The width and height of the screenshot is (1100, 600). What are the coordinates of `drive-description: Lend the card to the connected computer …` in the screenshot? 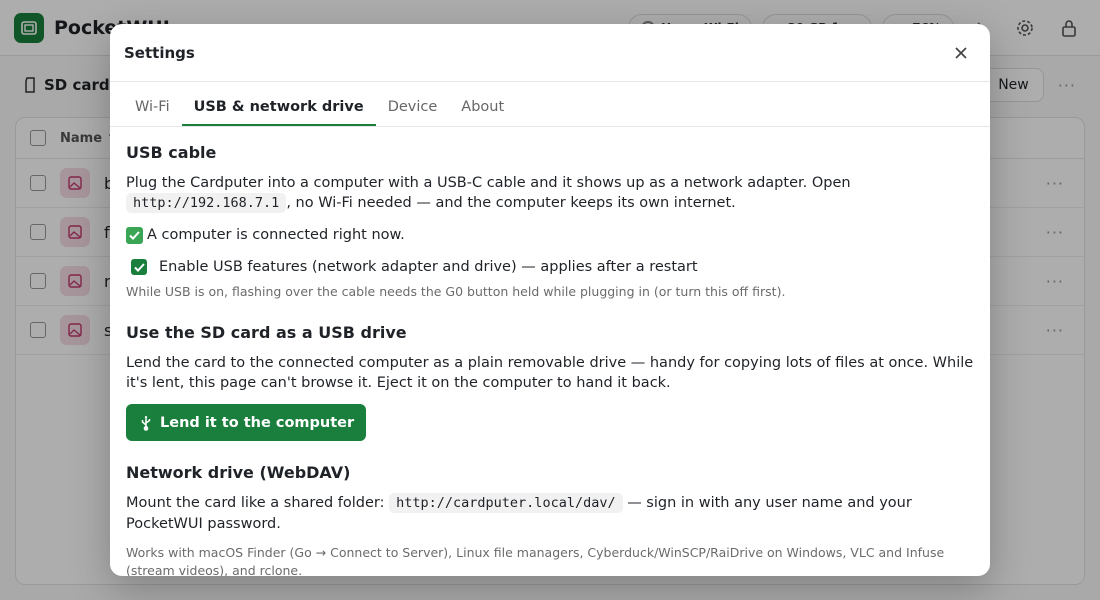 It's located at (550, 373).